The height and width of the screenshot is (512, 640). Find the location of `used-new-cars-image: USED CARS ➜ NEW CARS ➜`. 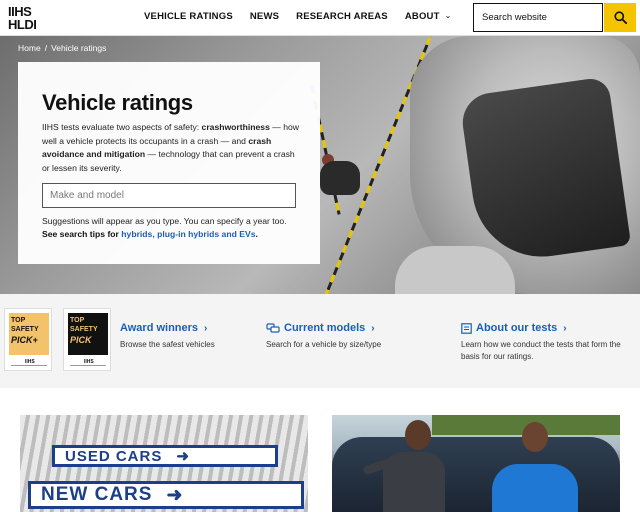

used-new-cars-image: USED CARS ➜ NEW CARS ➜ is located at coordinates (164, 463).